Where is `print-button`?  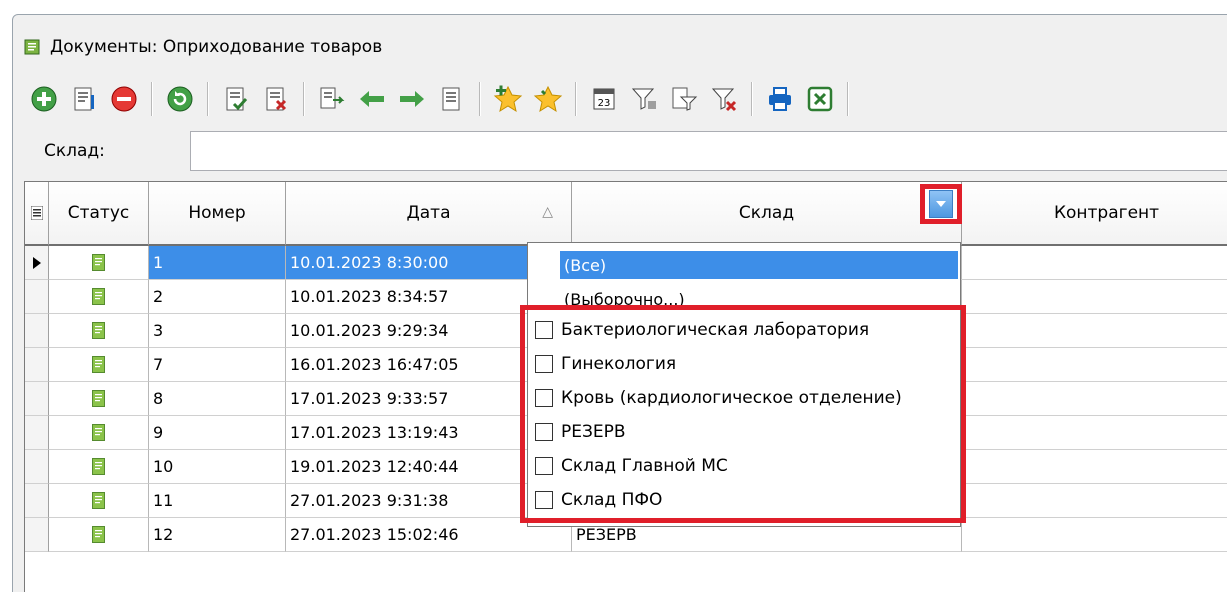 print-button is located at coordinates (780, 99).